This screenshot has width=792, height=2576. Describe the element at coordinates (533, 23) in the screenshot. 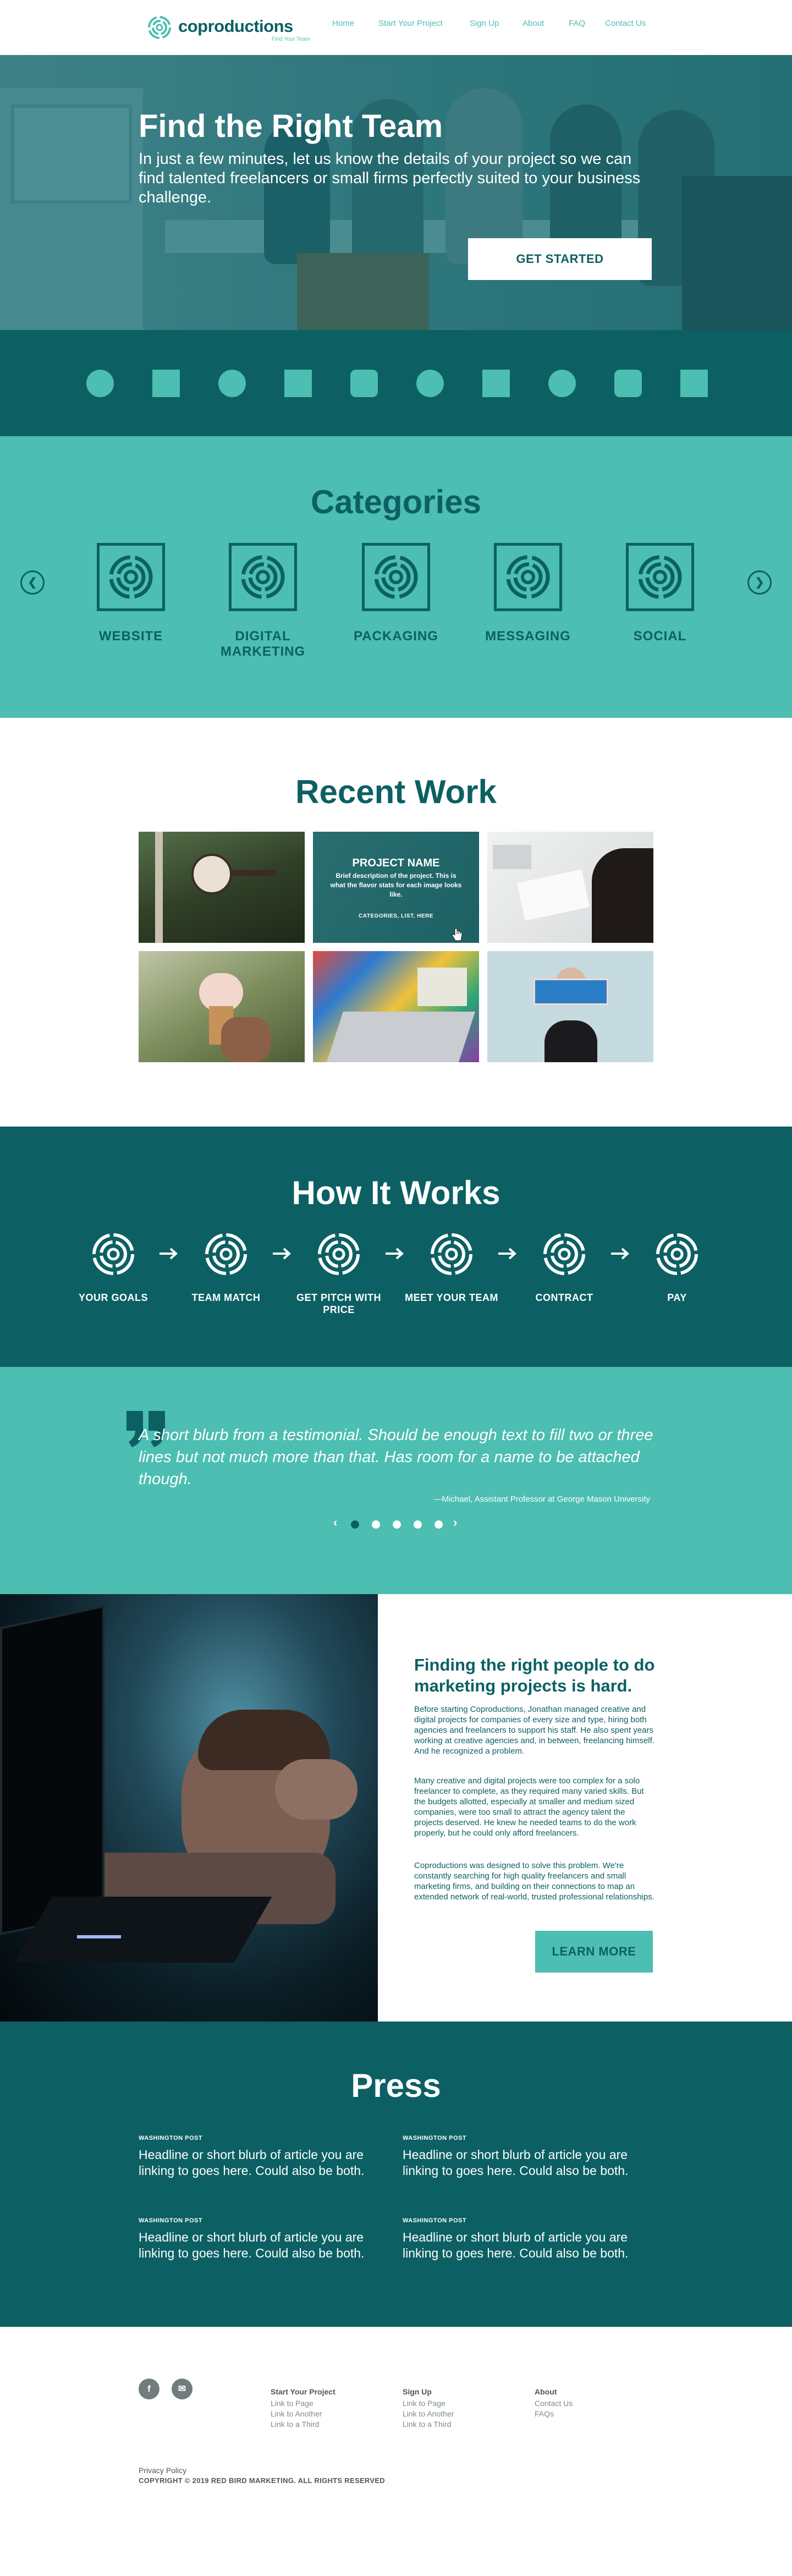

I see `nav-about: About` at that location.